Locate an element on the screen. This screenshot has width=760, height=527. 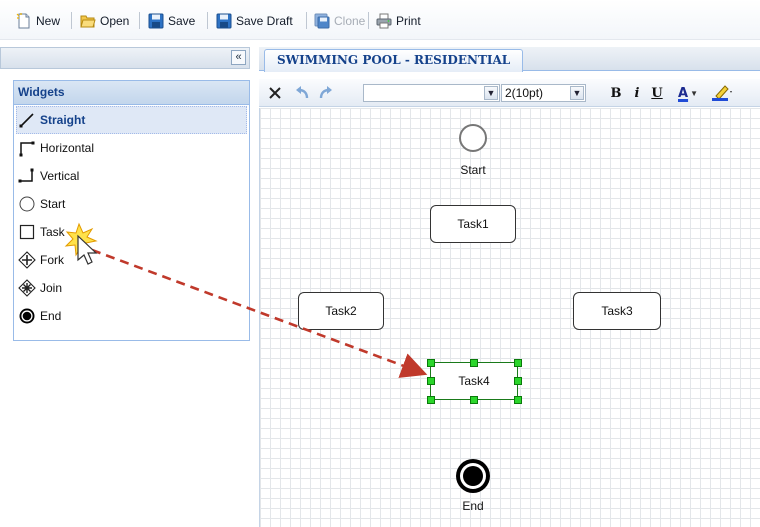
fork-icon is located at coordinates (27, 260).